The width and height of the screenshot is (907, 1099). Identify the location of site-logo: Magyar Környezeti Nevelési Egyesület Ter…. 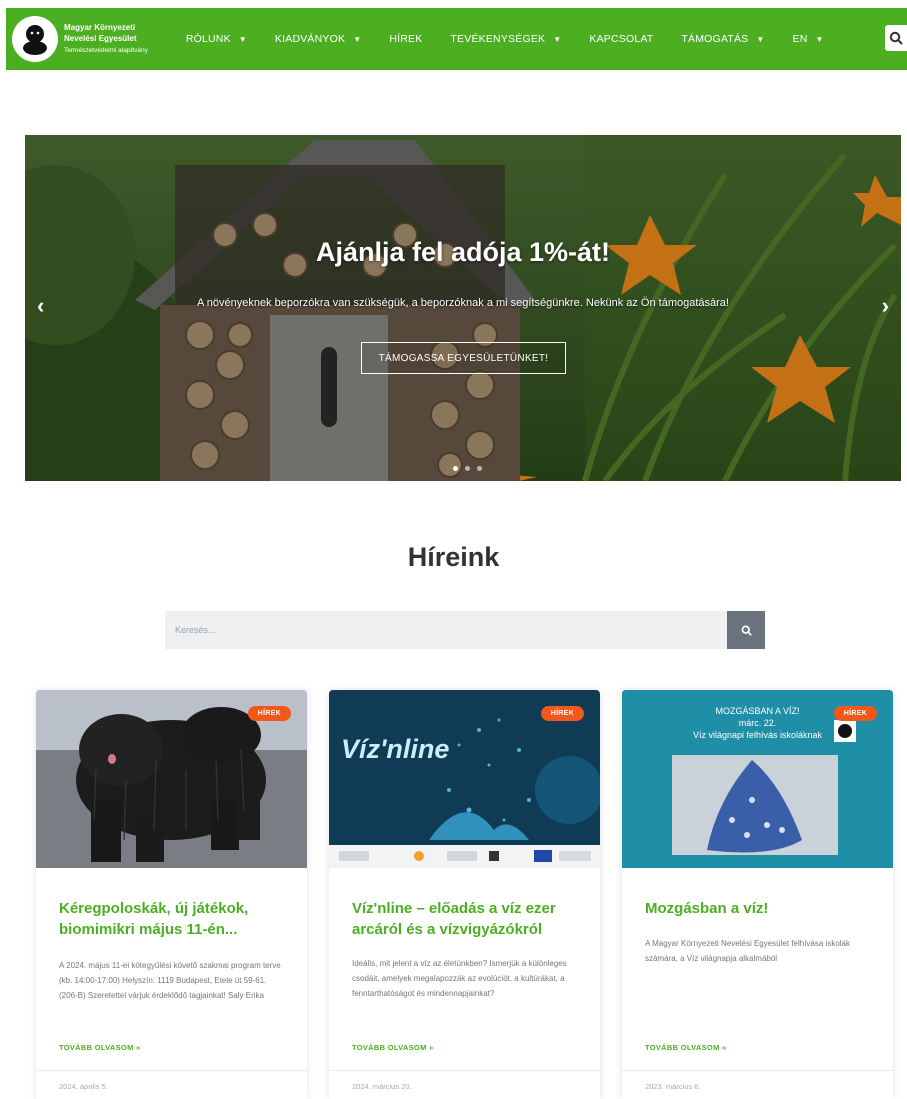
(80, 39).